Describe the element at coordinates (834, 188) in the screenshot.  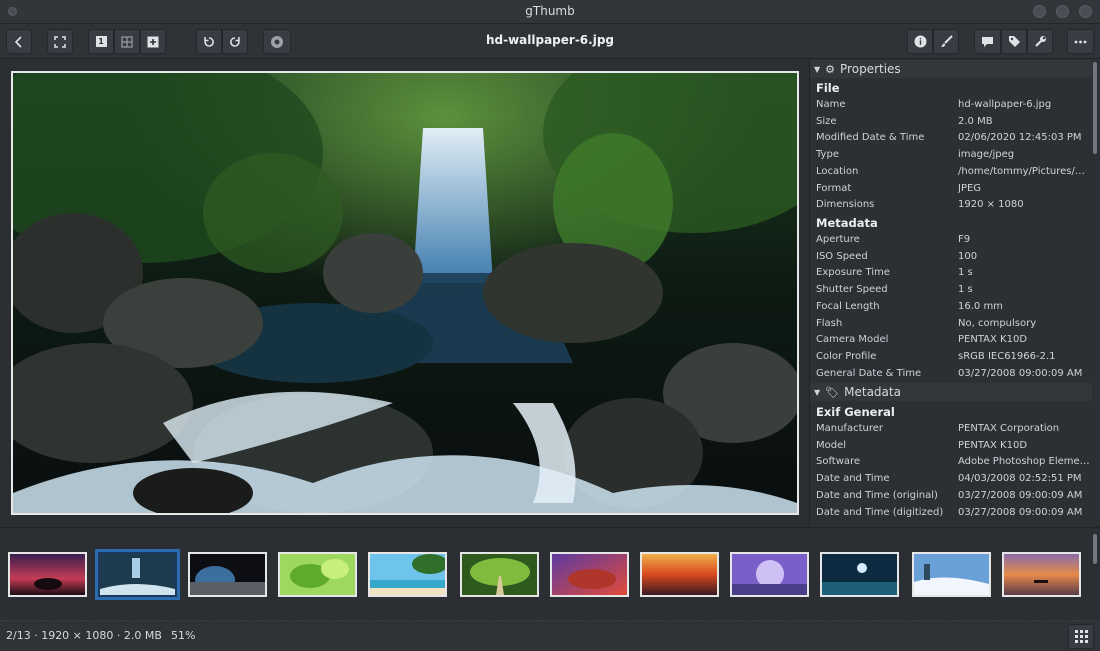
I see `property-key: Format` at that location.